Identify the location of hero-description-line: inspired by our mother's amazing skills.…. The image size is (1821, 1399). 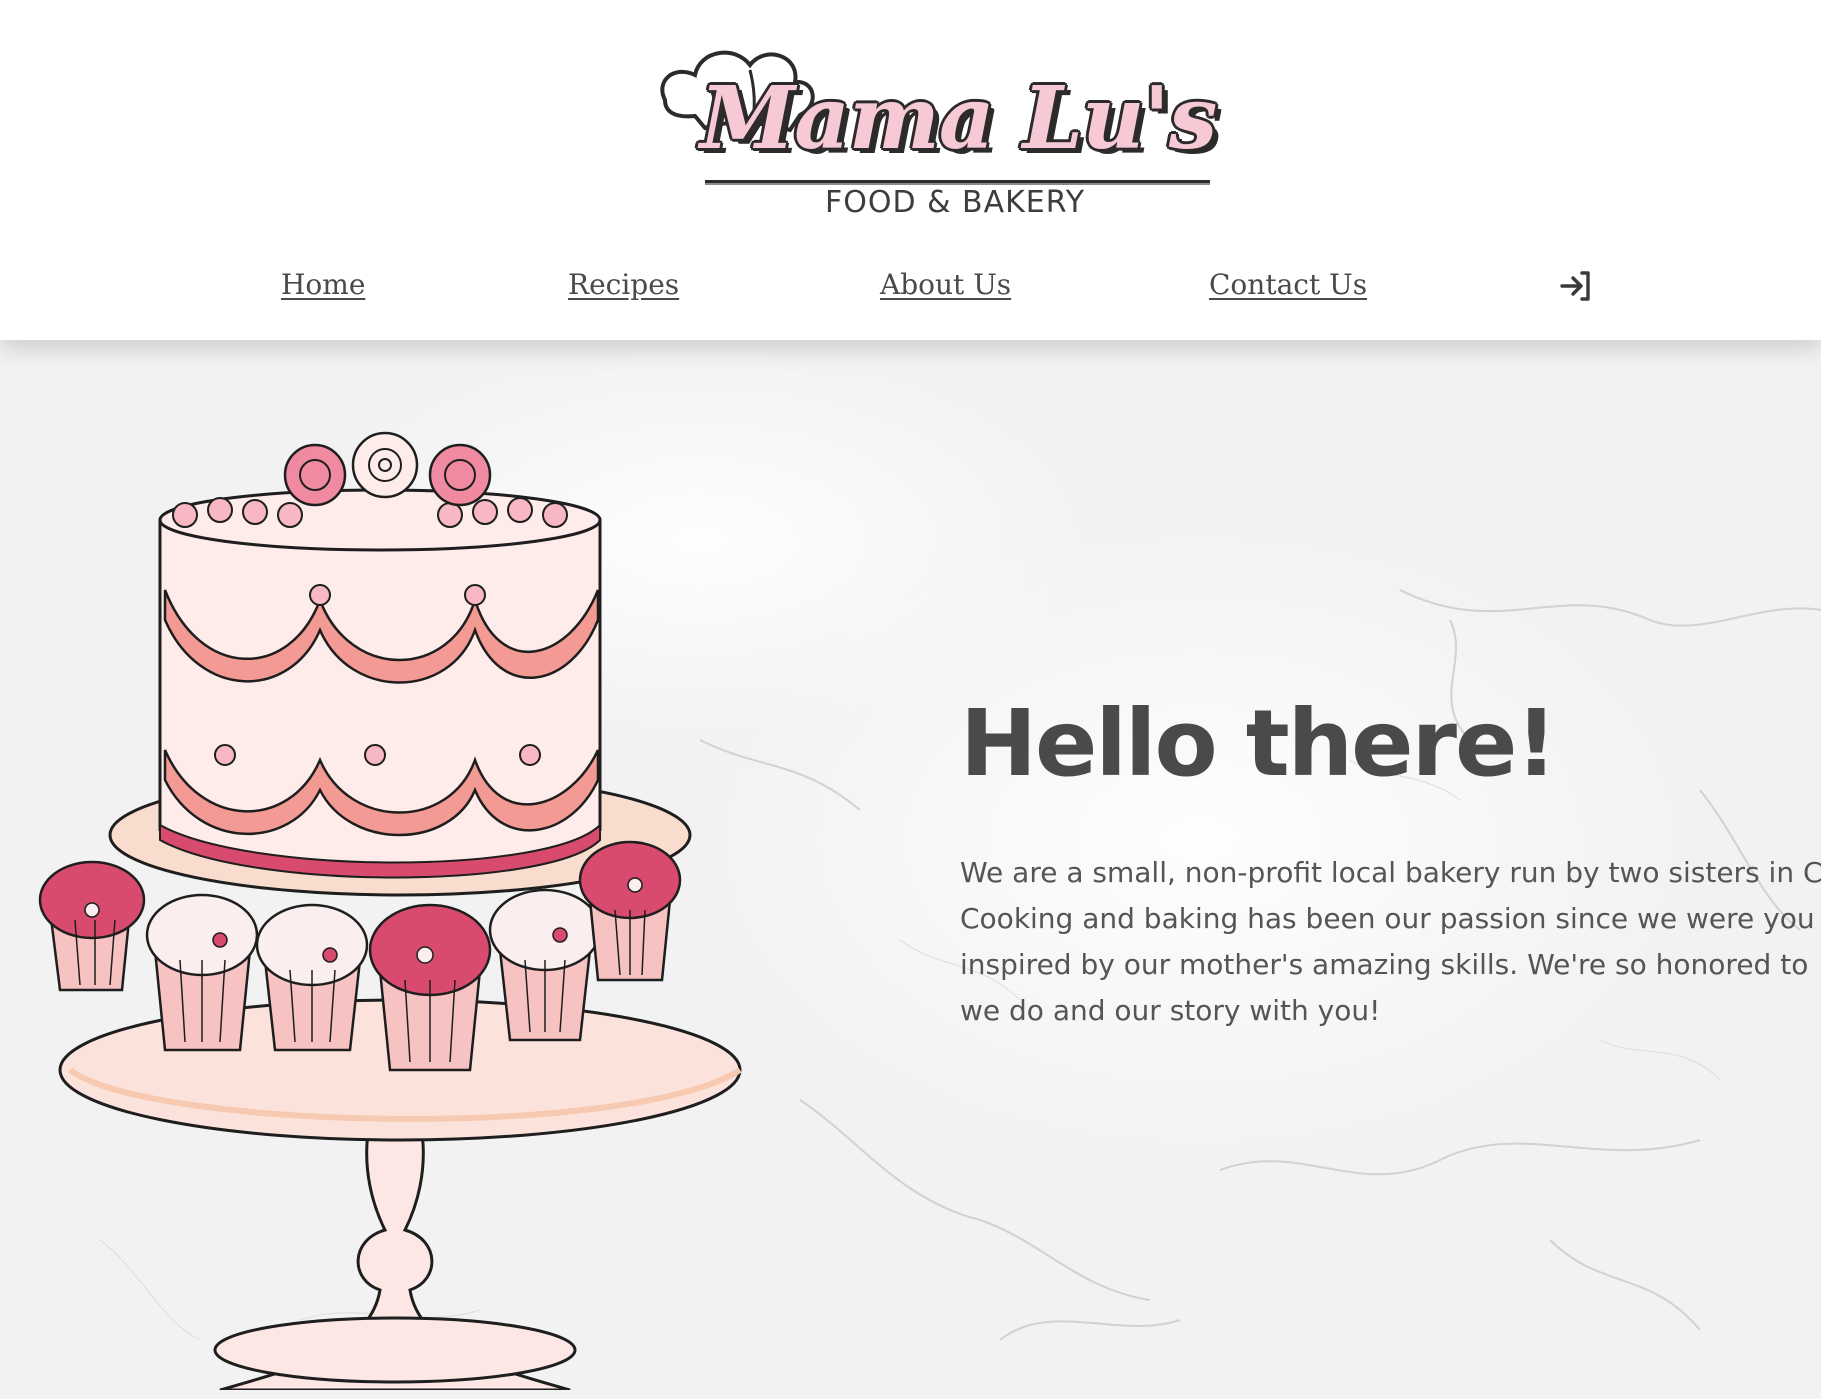
(1384, 964).